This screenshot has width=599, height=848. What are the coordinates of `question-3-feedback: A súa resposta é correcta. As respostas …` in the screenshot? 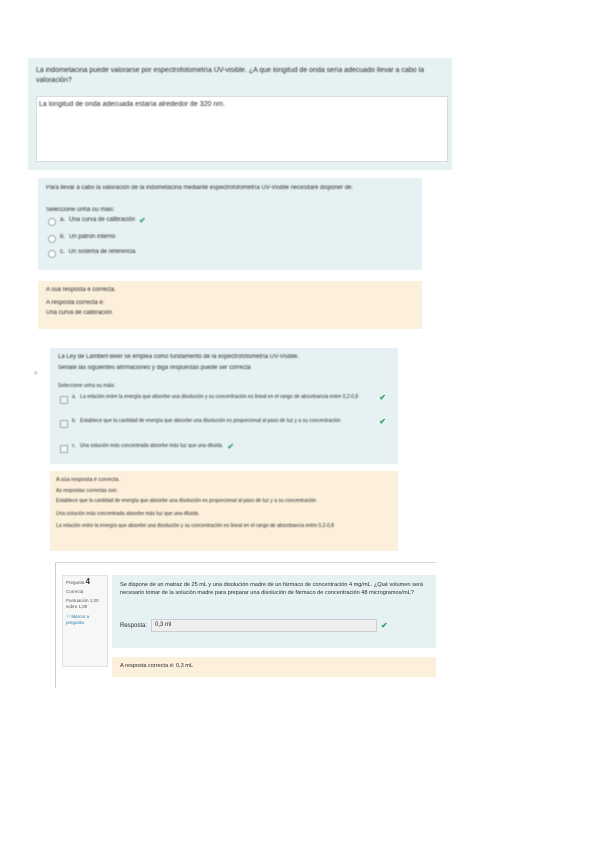 It's located at (224, 511).